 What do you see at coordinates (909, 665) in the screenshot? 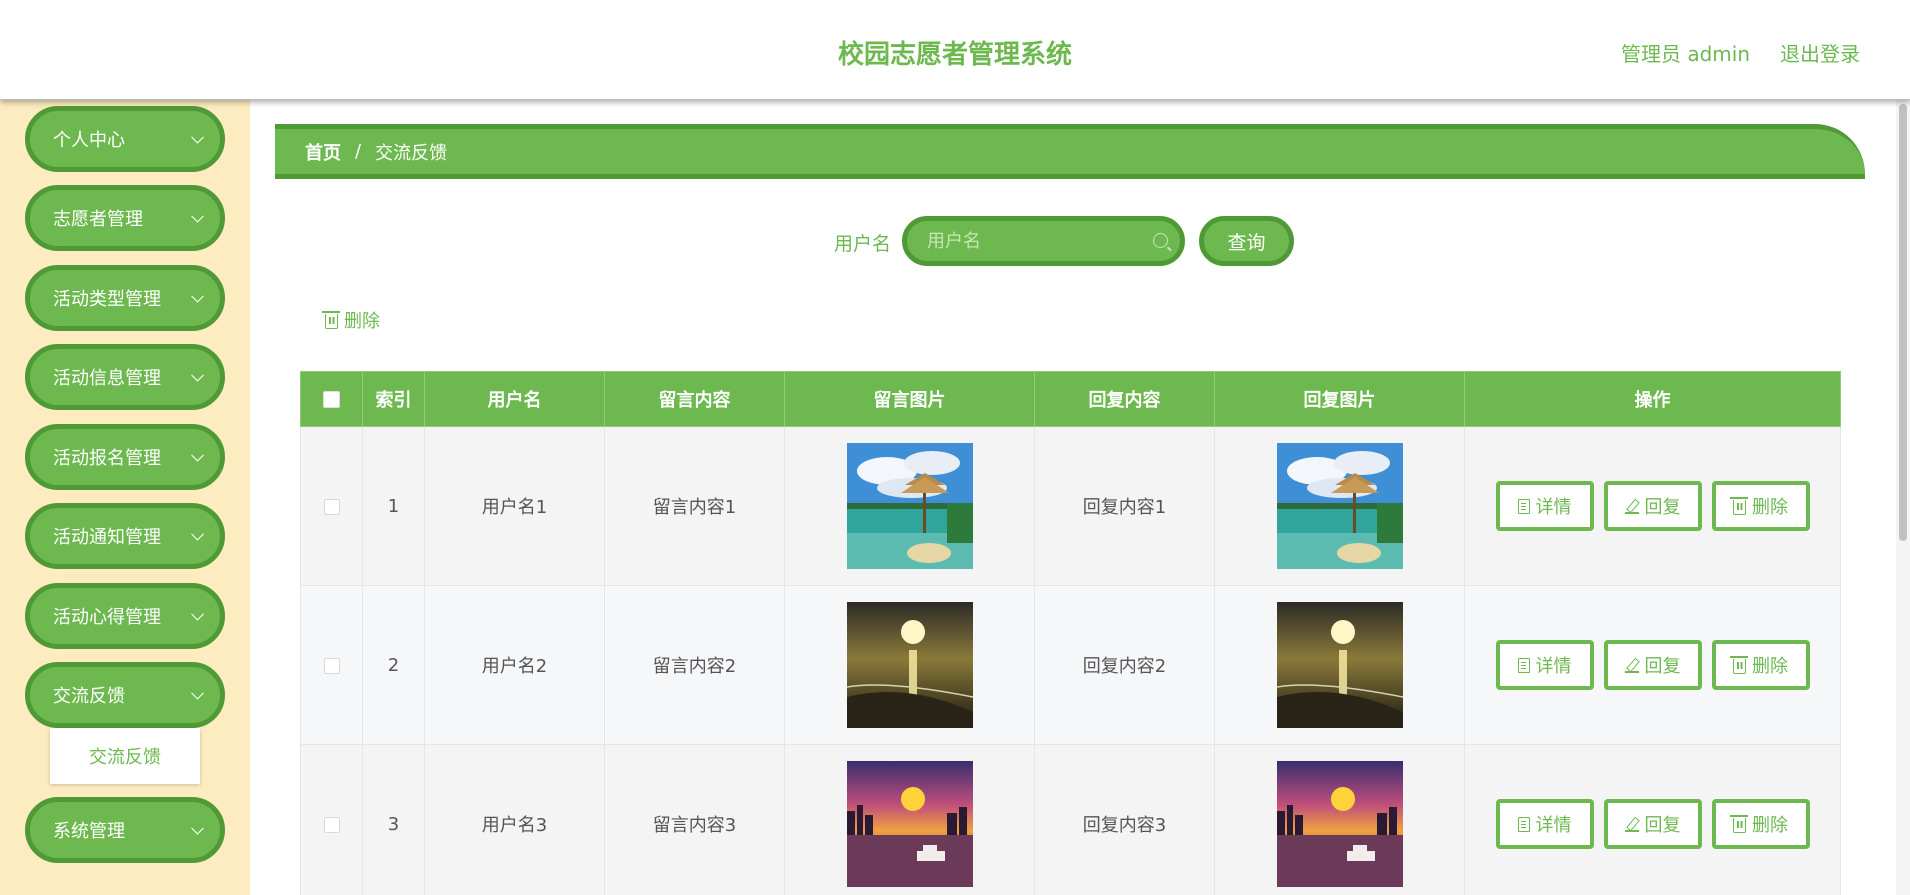
I see `message-image-sunset-sea` at bounding box center [909, 665].